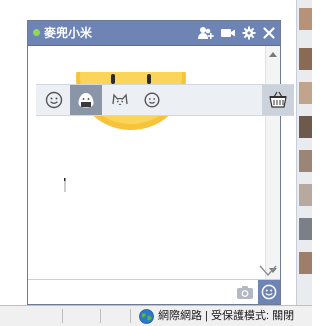 The height and width of the screenshot is (326, 320). What do you see at coordinates (36, 32) in the screenshot?
I see `online-status-icon` at bounding box center [36, 32].